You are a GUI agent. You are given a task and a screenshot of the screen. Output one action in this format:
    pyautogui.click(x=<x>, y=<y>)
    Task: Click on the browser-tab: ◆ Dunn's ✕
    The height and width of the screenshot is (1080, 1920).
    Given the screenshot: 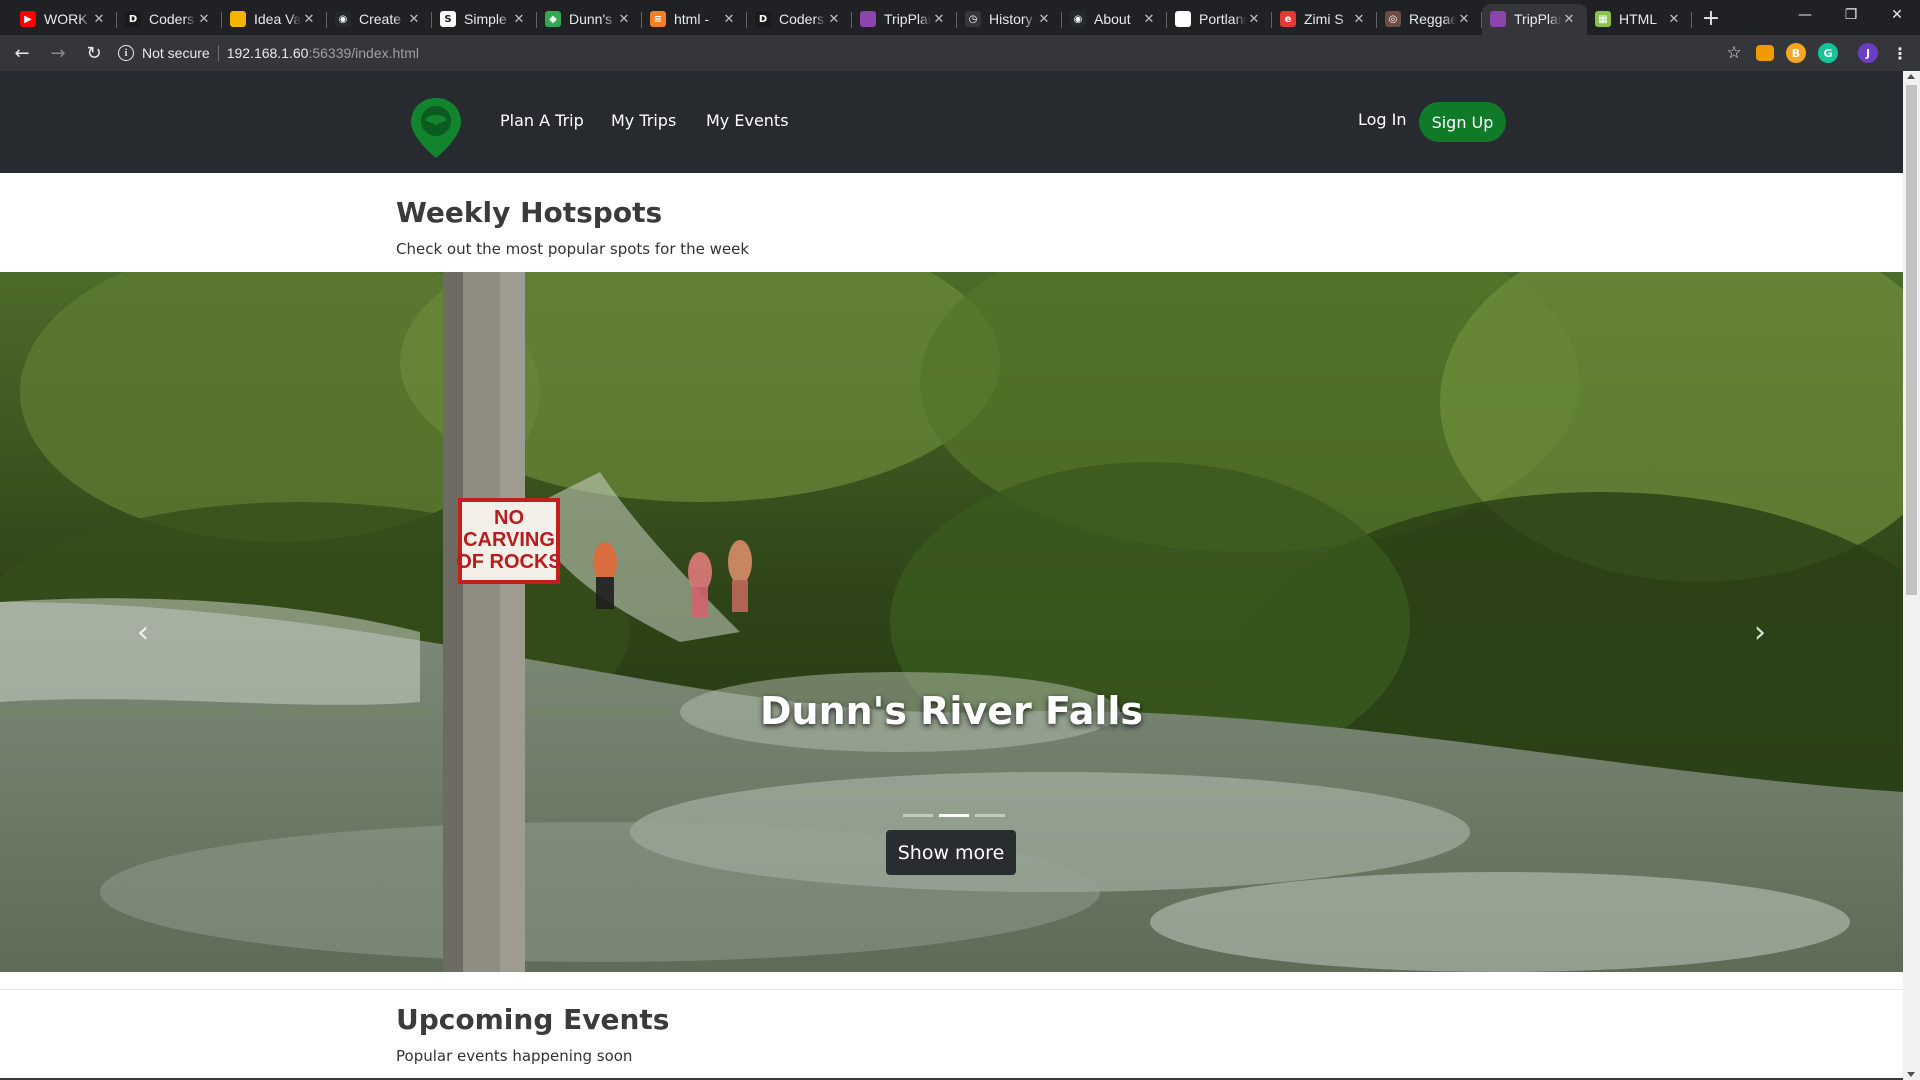 What is the action you would take?
    pyautogui.click(x=589, y=19)
    